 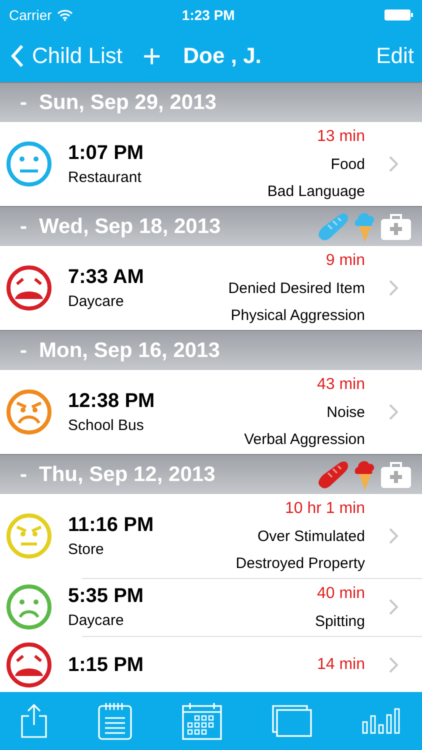 What do you see at coordinates (115, 721) in the screenshot?
I see `notepad-icon` at bounding box center [115, 721].